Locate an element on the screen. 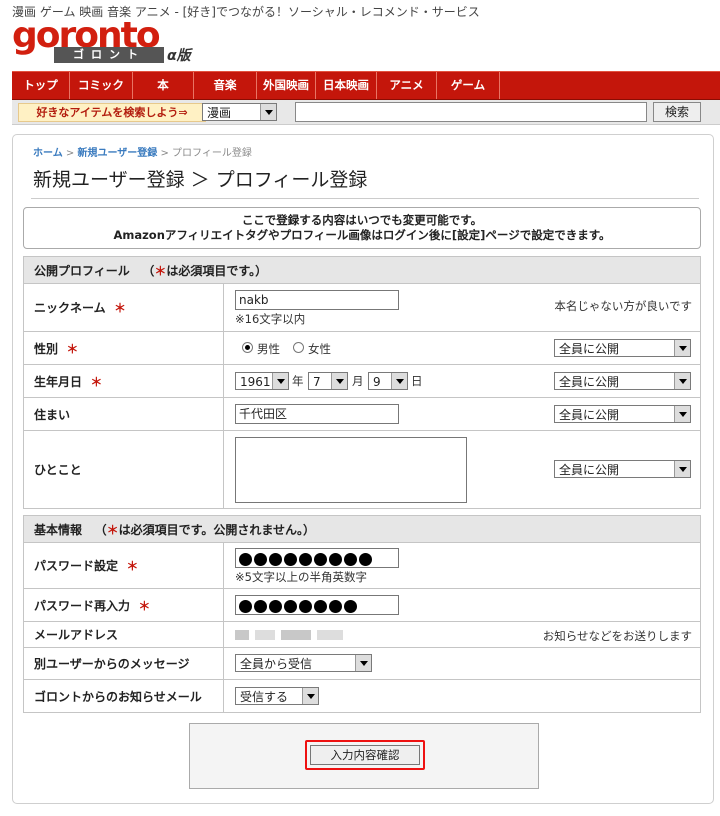  password-input is located at coordinates (317, 558).